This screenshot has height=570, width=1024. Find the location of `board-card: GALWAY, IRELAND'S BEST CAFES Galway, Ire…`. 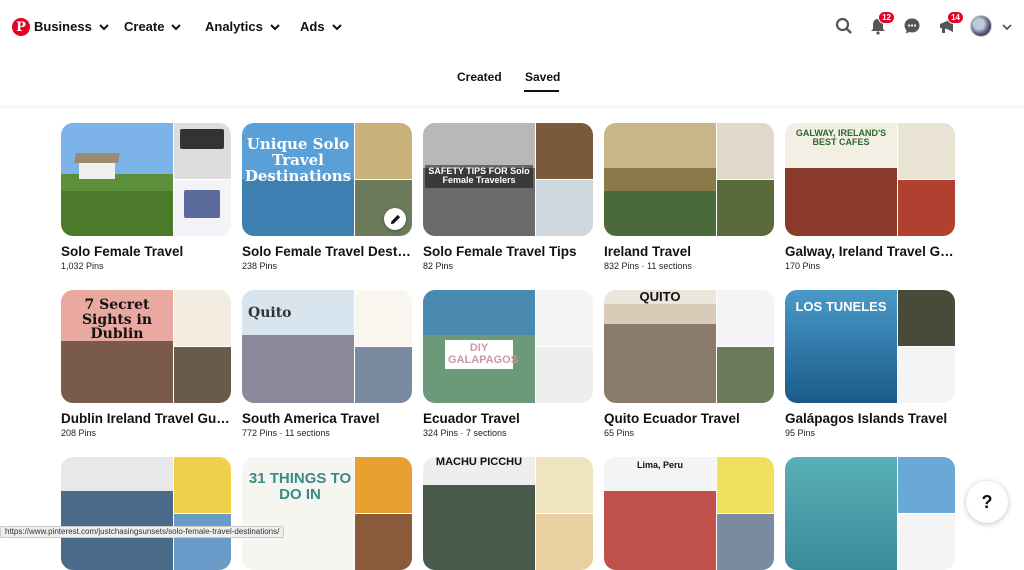

board-card: GALWAY, IRELAND'S BEST CAFES Galway, Ire… is located at coordinates (870, 197).